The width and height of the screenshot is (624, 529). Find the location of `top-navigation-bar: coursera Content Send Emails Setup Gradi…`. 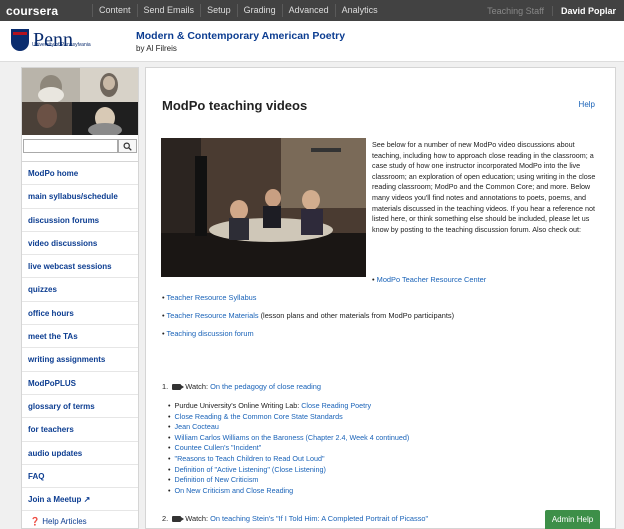

top-navigation-bar: coursera Content Send Emails Setup Gradi… is located at coordinates (312, 10).